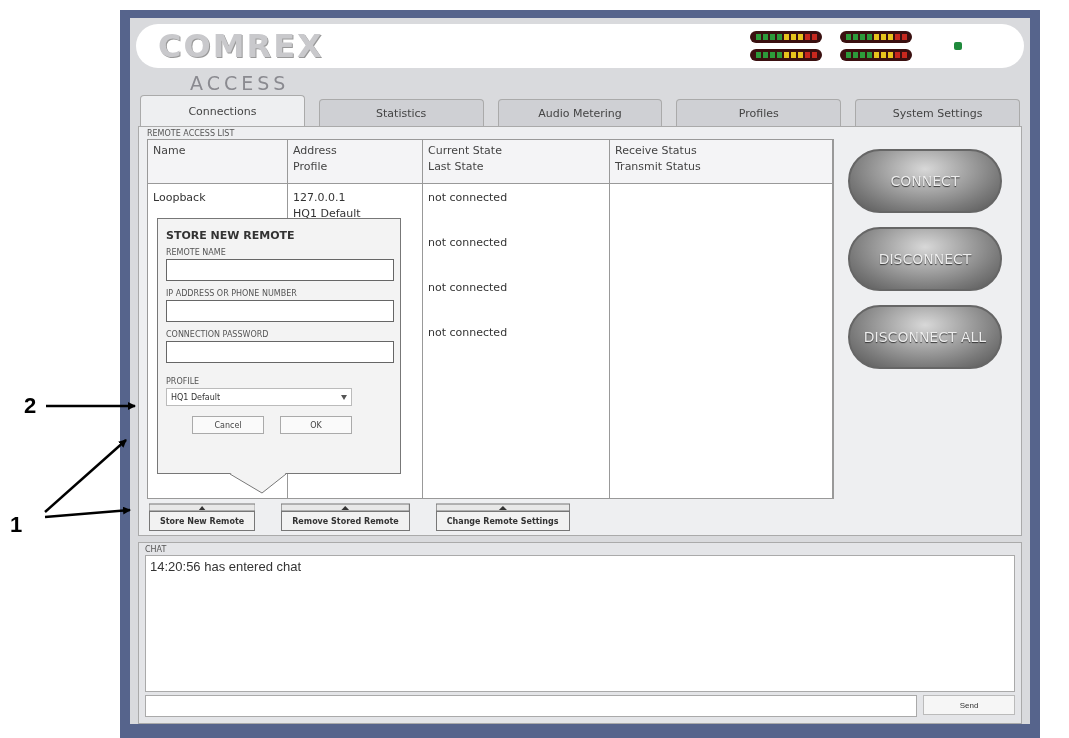  What do you see at coordinates (259, 397) in the screenshot?
I see `profile-dropdown: HQ1 Default` at bounding box center [259, 397].